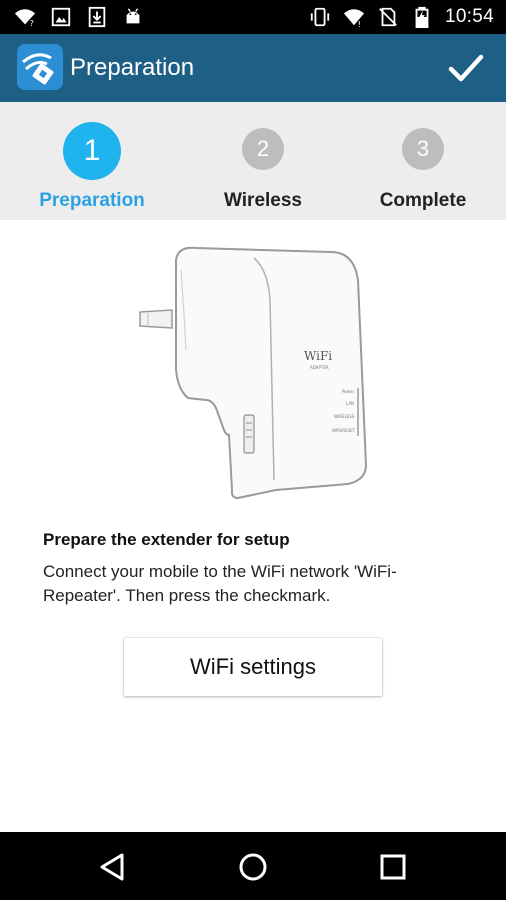 The image size is (506, 900). What do you see at coordinates (423, 149) in the screenshot?
I see `step-number: 3` at bounding box center [423, 149].